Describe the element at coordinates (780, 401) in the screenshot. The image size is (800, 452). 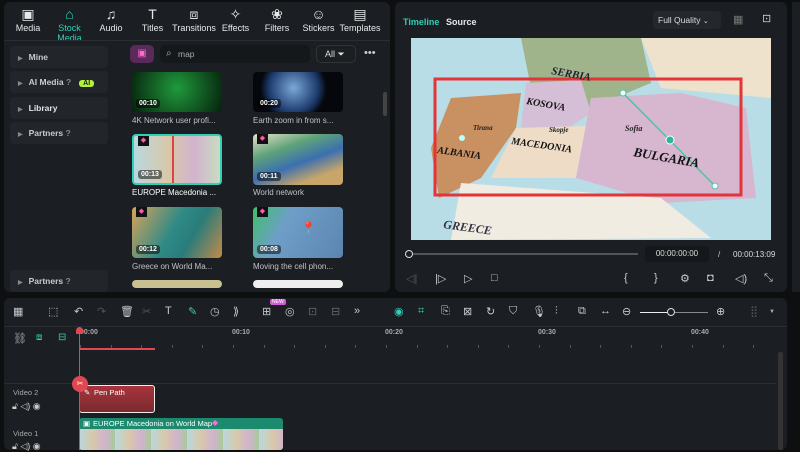
I see `timeline-scrollbar` at that location.